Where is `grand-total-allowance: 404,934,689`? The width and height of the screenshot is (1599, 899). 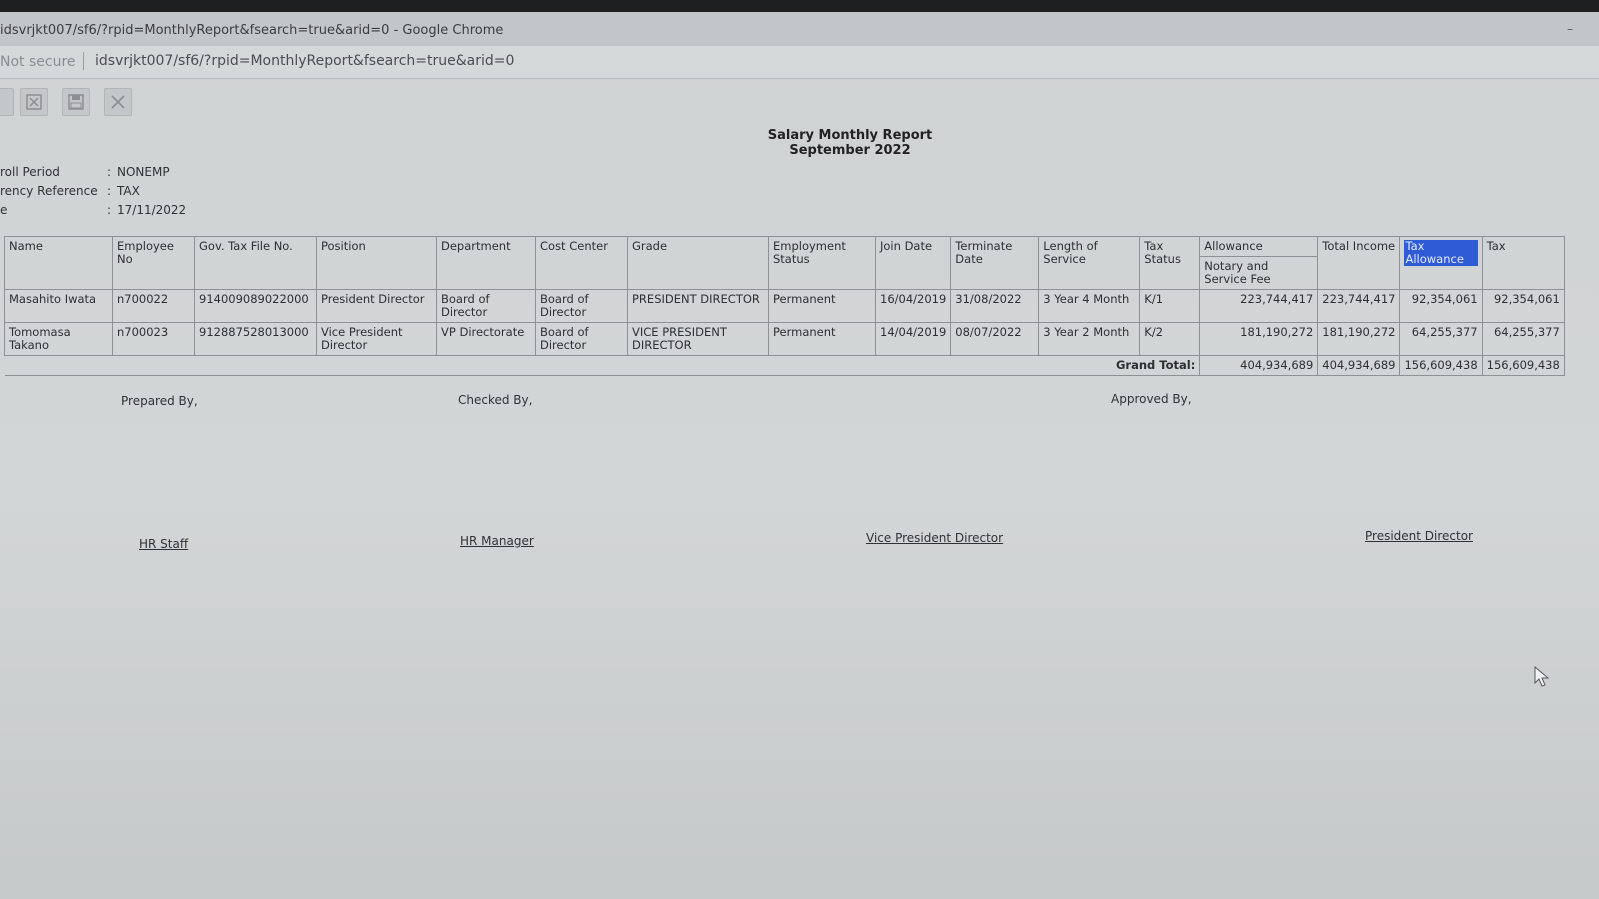
grand-total-allowance: 404,934,689 is located at coordinates (1259, 365).